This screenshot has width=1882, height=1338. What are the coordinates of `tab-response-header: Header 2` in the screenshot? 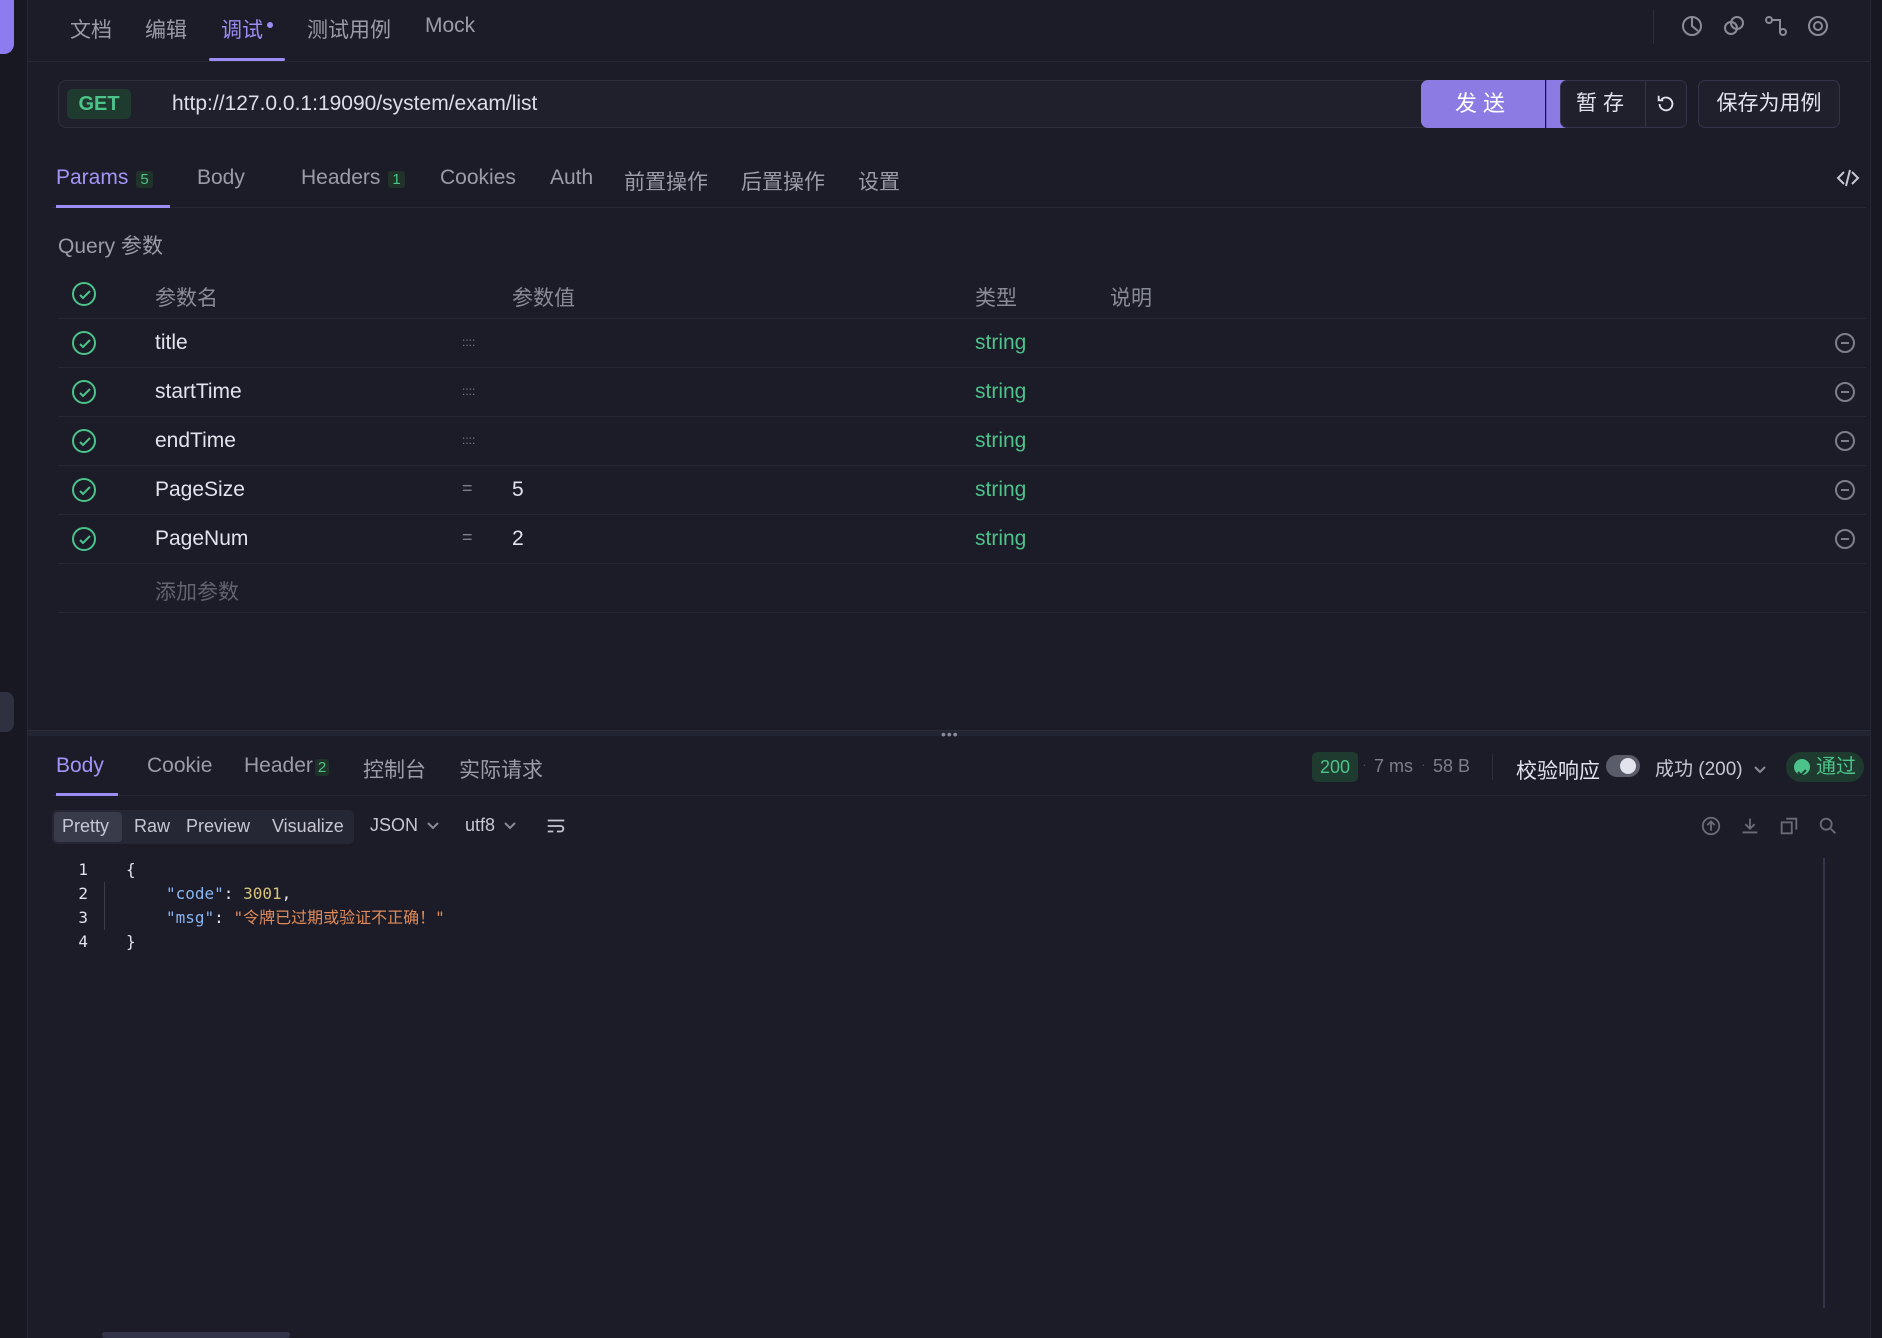 It's located at (287, 766).